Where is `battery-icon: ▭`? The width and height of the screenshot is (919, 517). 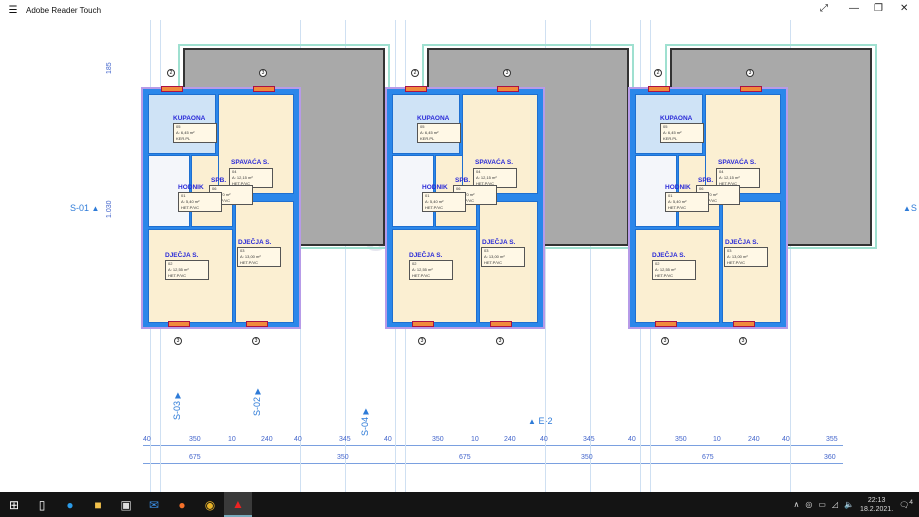 battery-icon: ▭ is located at coordinates (822, 504).